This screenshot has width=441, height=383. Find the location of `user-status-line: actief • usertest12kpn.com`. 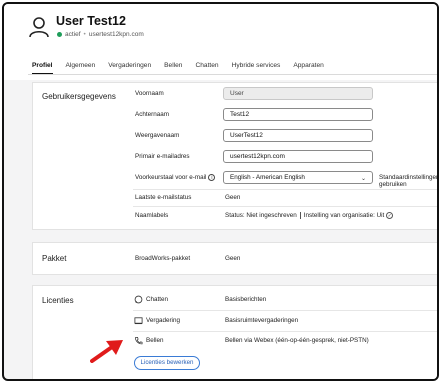

user-status-line: actief • usertest12kpn.com is located at coordinates (100, 34).